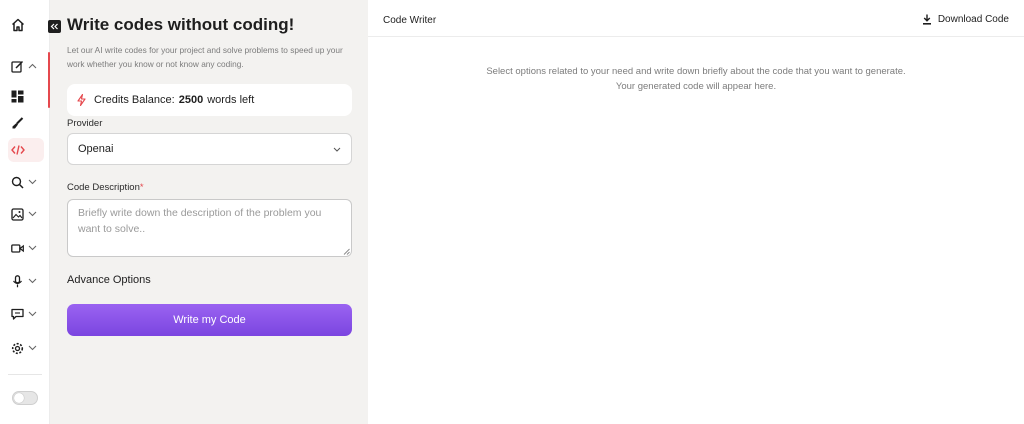 Image resolution: width=1024 pixels, height=424 pixels. Describe the element at coordinates (26, 182) in the screenshot. I see `search-menu` at that location.